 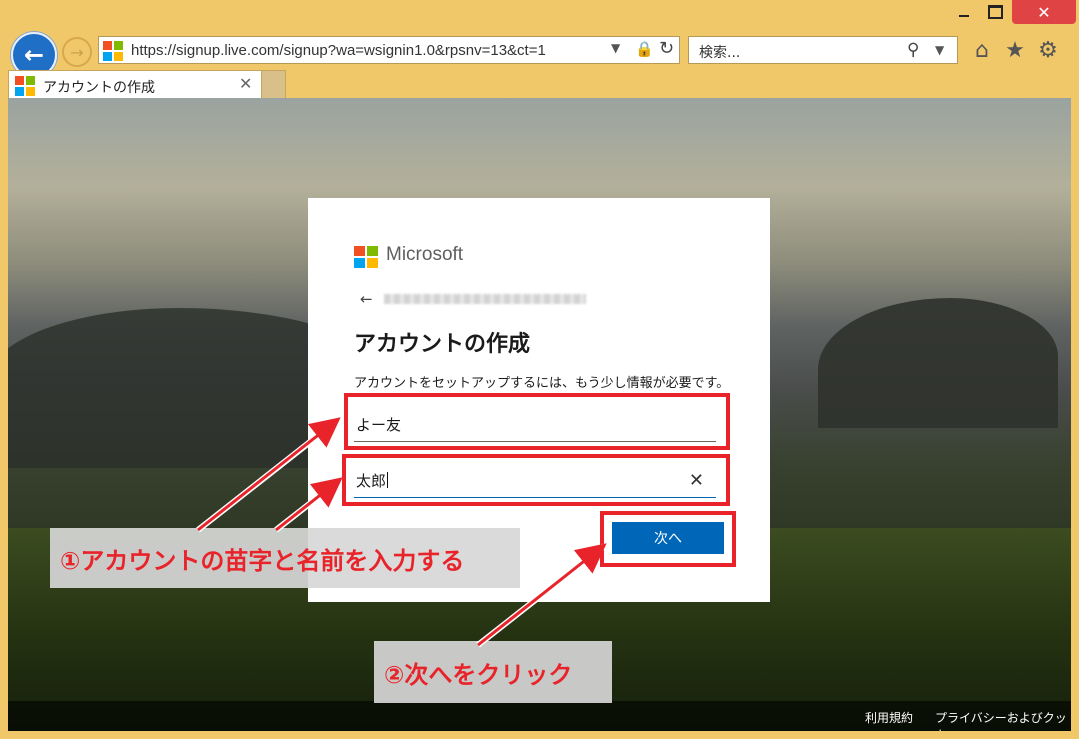 I want to click on minimize-icon, so click(x=964, y=16).